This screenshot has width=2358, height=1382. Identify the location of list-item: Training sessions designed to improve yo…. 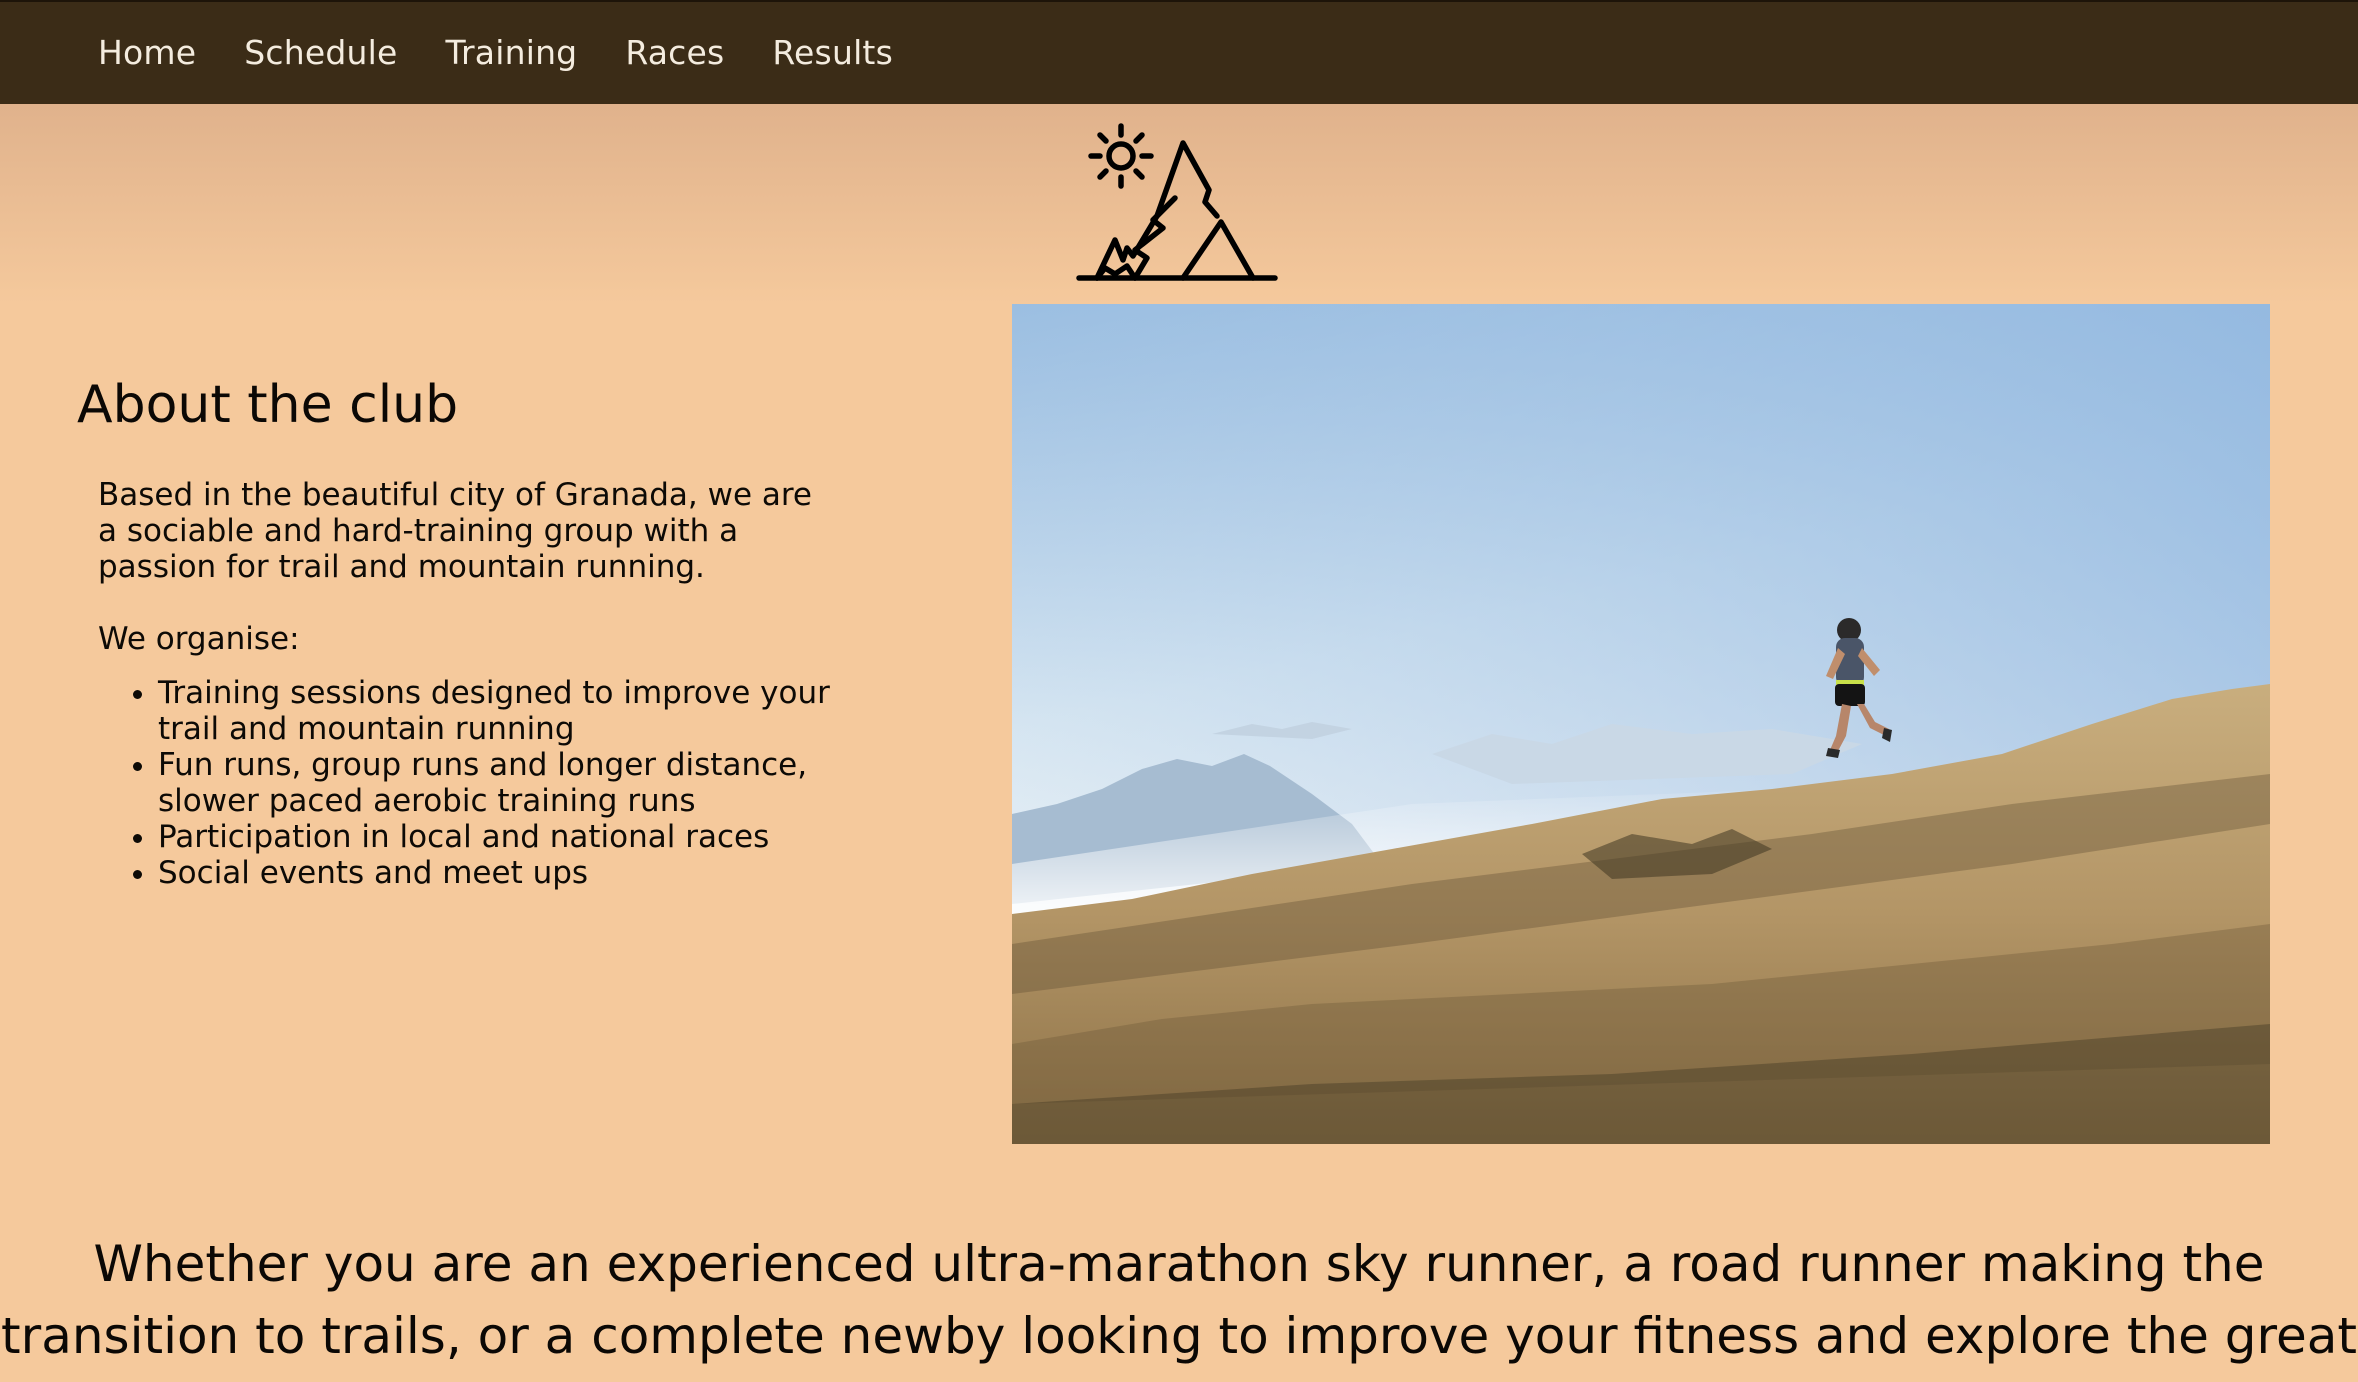
(498, 711).